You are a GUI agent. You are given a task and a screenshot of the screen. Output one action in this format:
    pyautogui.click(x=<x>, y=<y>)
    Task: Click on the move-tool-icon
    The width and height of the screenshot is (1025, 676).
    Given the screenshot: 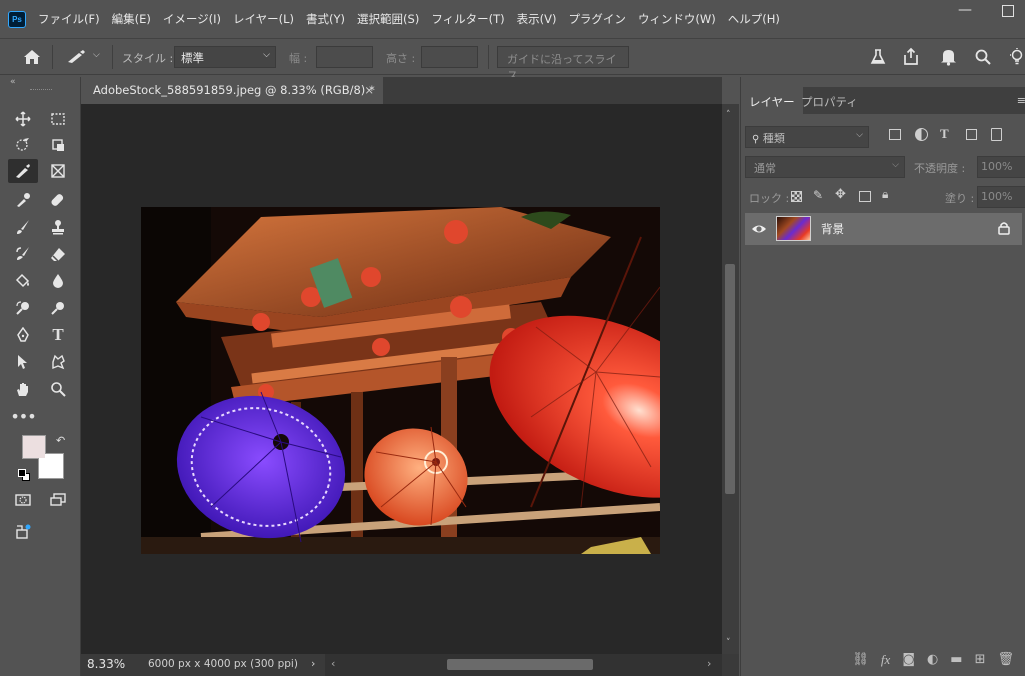 What is the action you would take?
    pyautogui.click(x=23, y=119)
    